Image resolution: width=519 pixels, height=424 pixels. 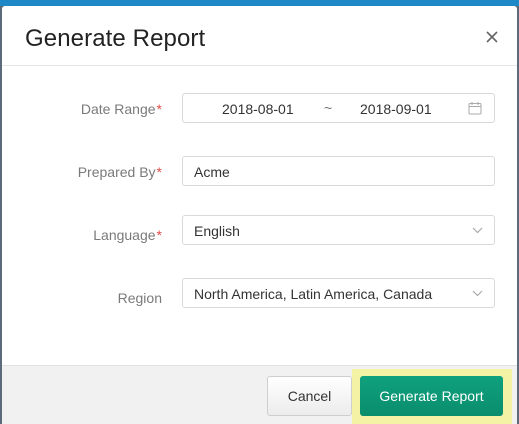 I want to click on region-label: Region, so click(x=82, y=298).